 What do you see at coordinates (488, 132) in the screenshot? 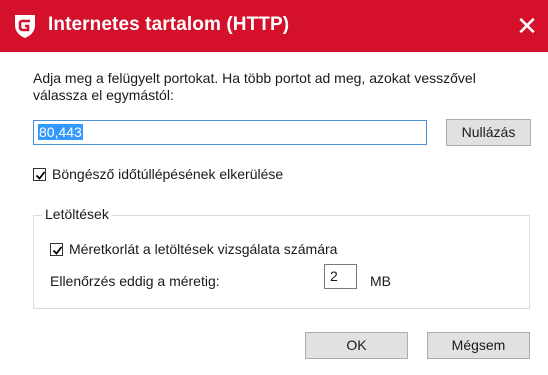
I see `reset-button: Nullázás` at bounding box center [488, 132].